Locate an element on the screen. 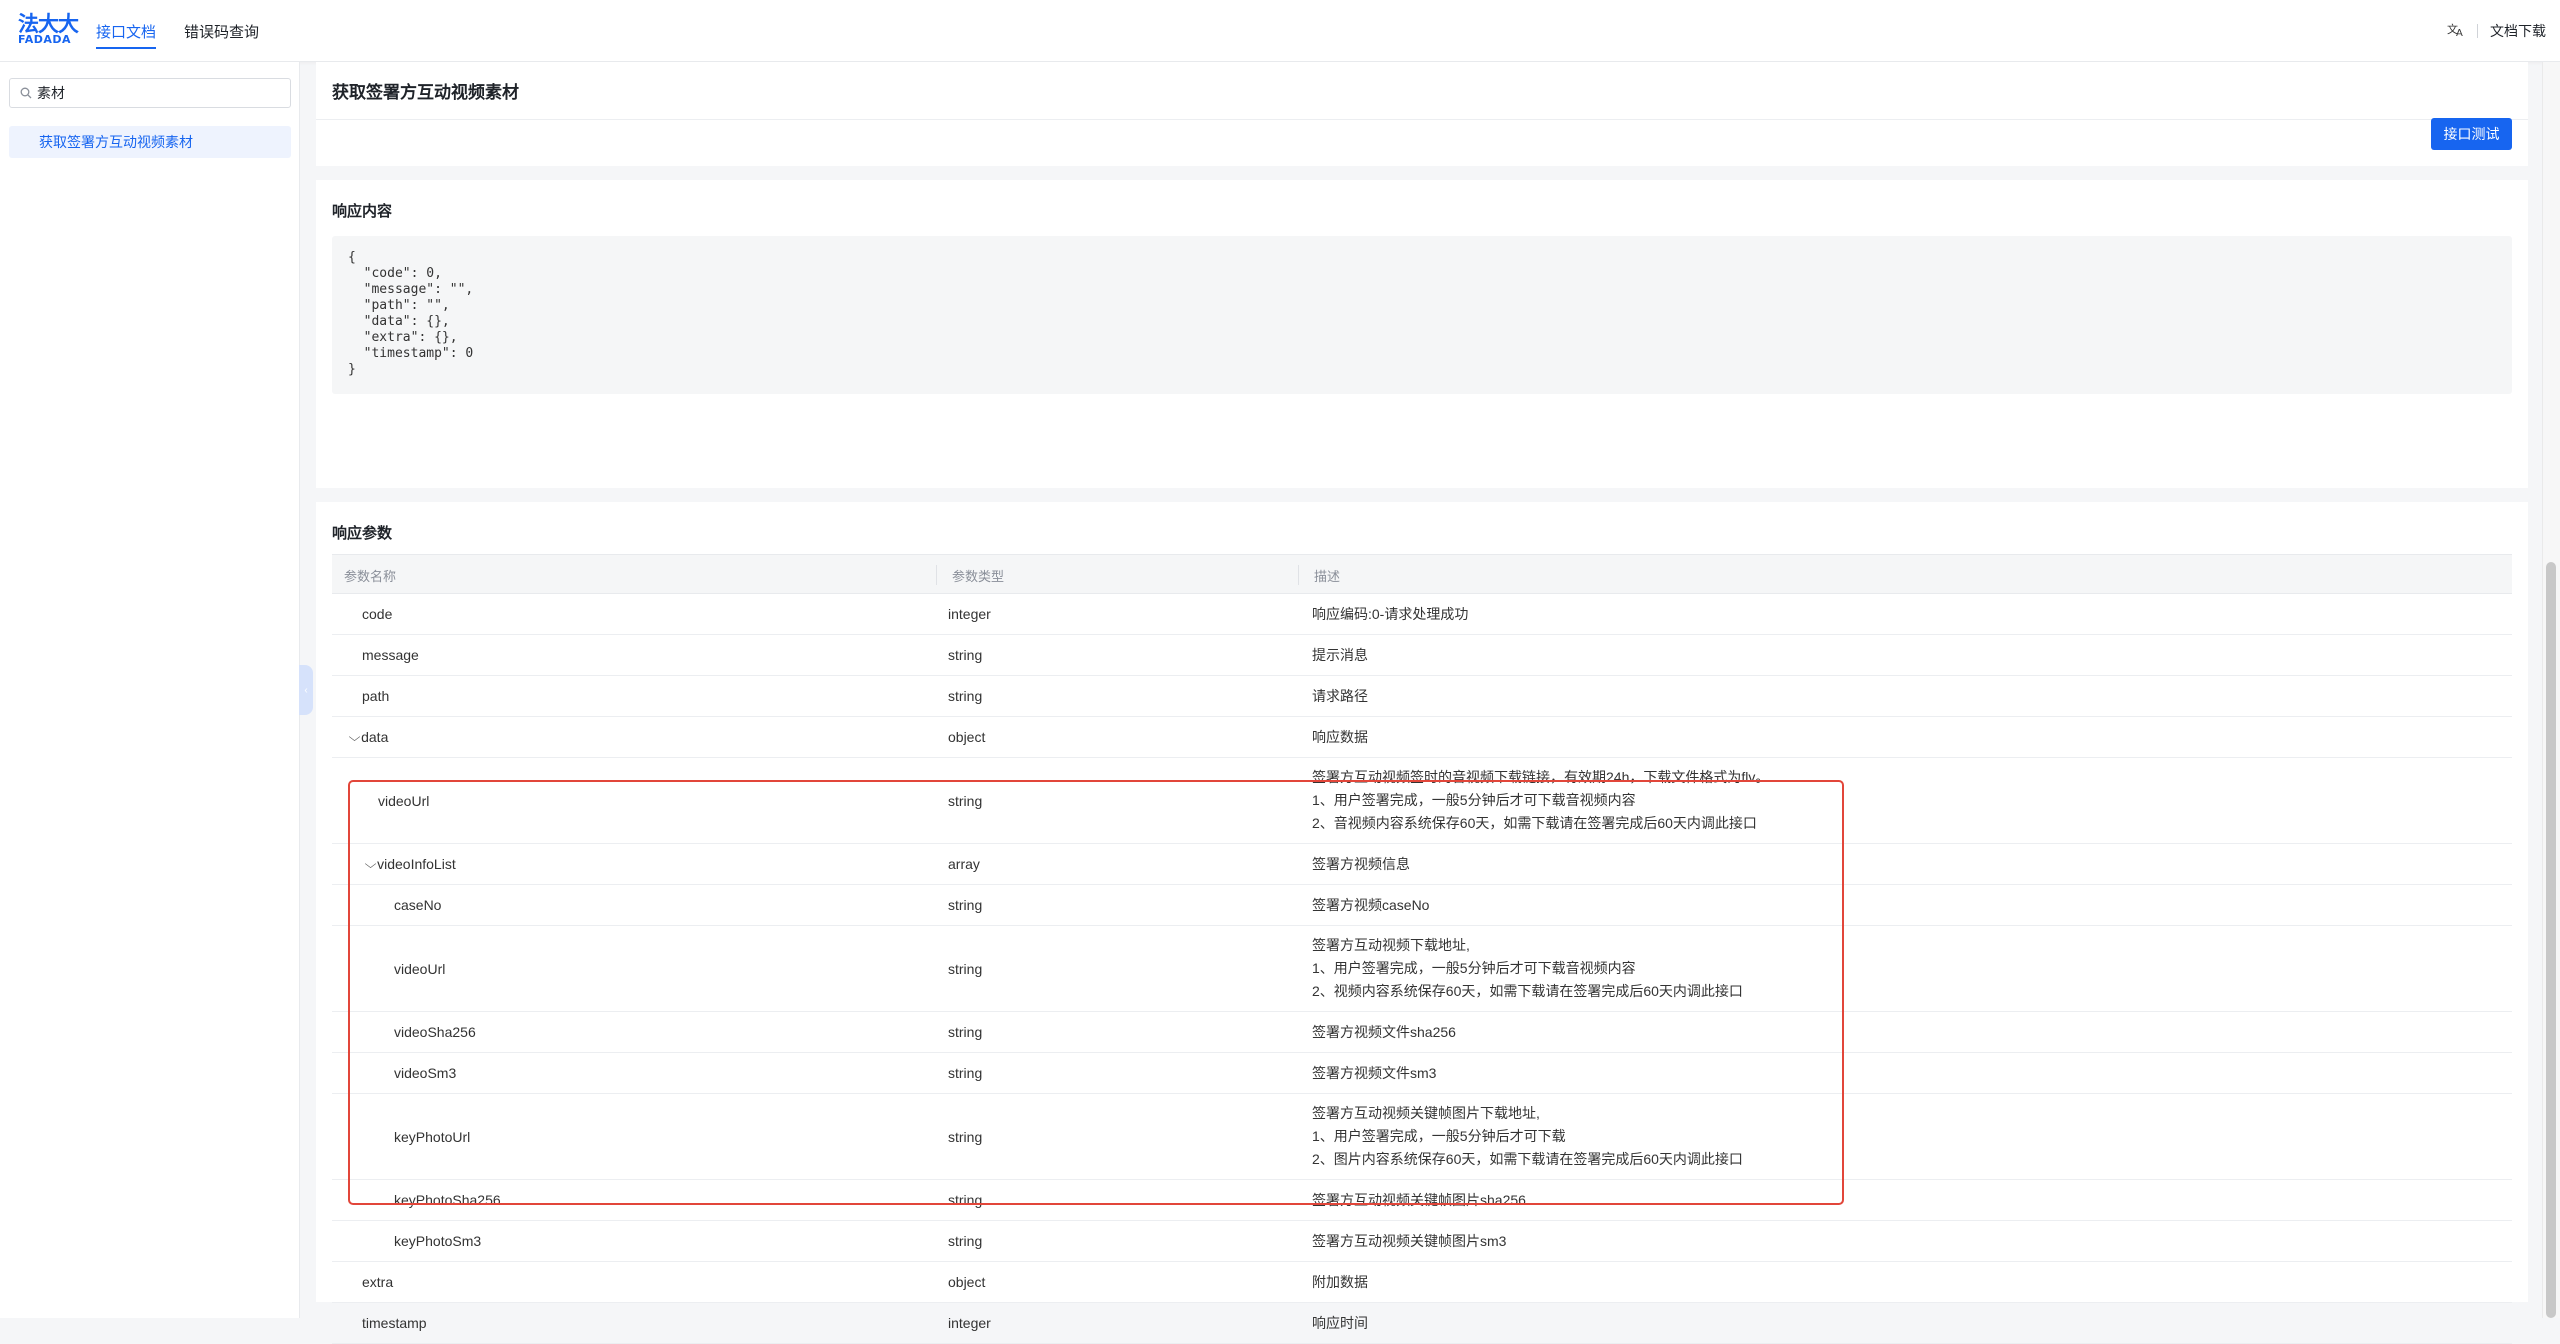 Image resolution: width=2560 pixels, height=1344 pixels. response-params-title: 响应参数 is located at coordinates (362, 533).